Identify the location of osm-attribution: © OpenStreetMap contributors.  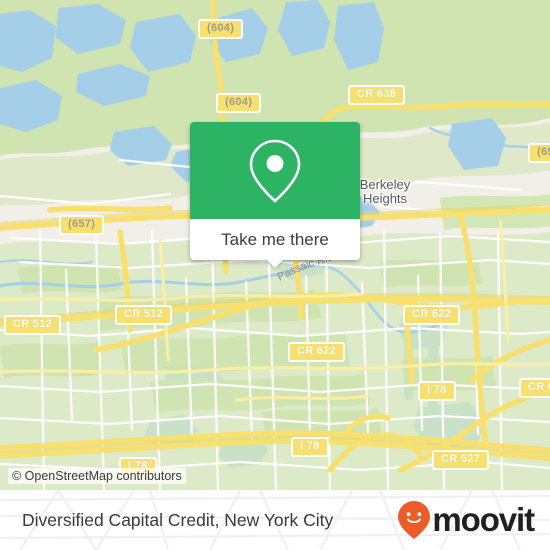
(97, 476).